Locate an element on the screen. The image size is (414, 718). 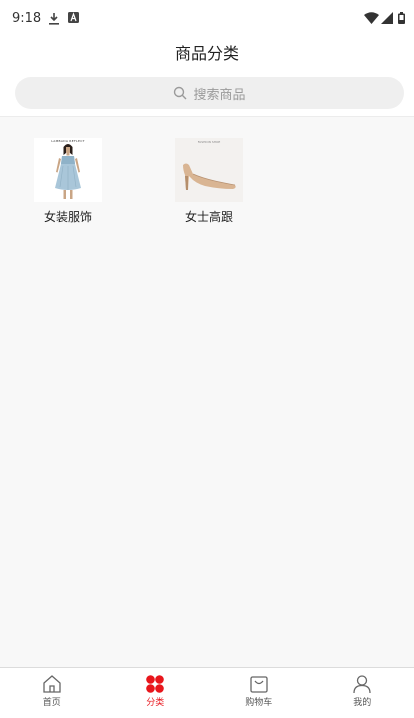
category-item-high-heels: FASHION SHOE 女士高跟 is located at coordinates (209, 181).